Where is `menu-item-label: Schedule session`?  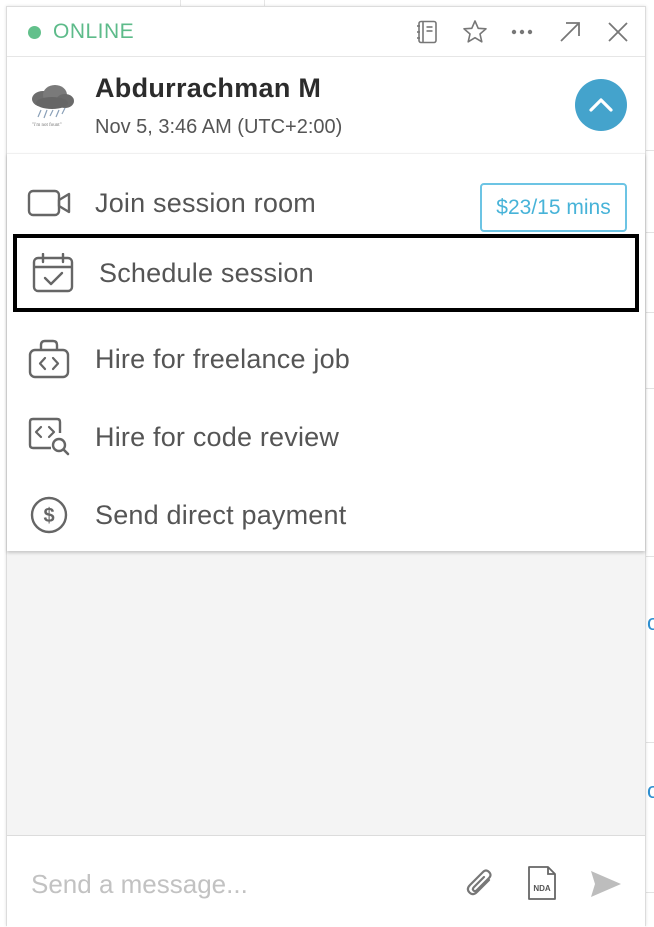 menu-item-label: Schedule session is located at coordinates (206, 273).